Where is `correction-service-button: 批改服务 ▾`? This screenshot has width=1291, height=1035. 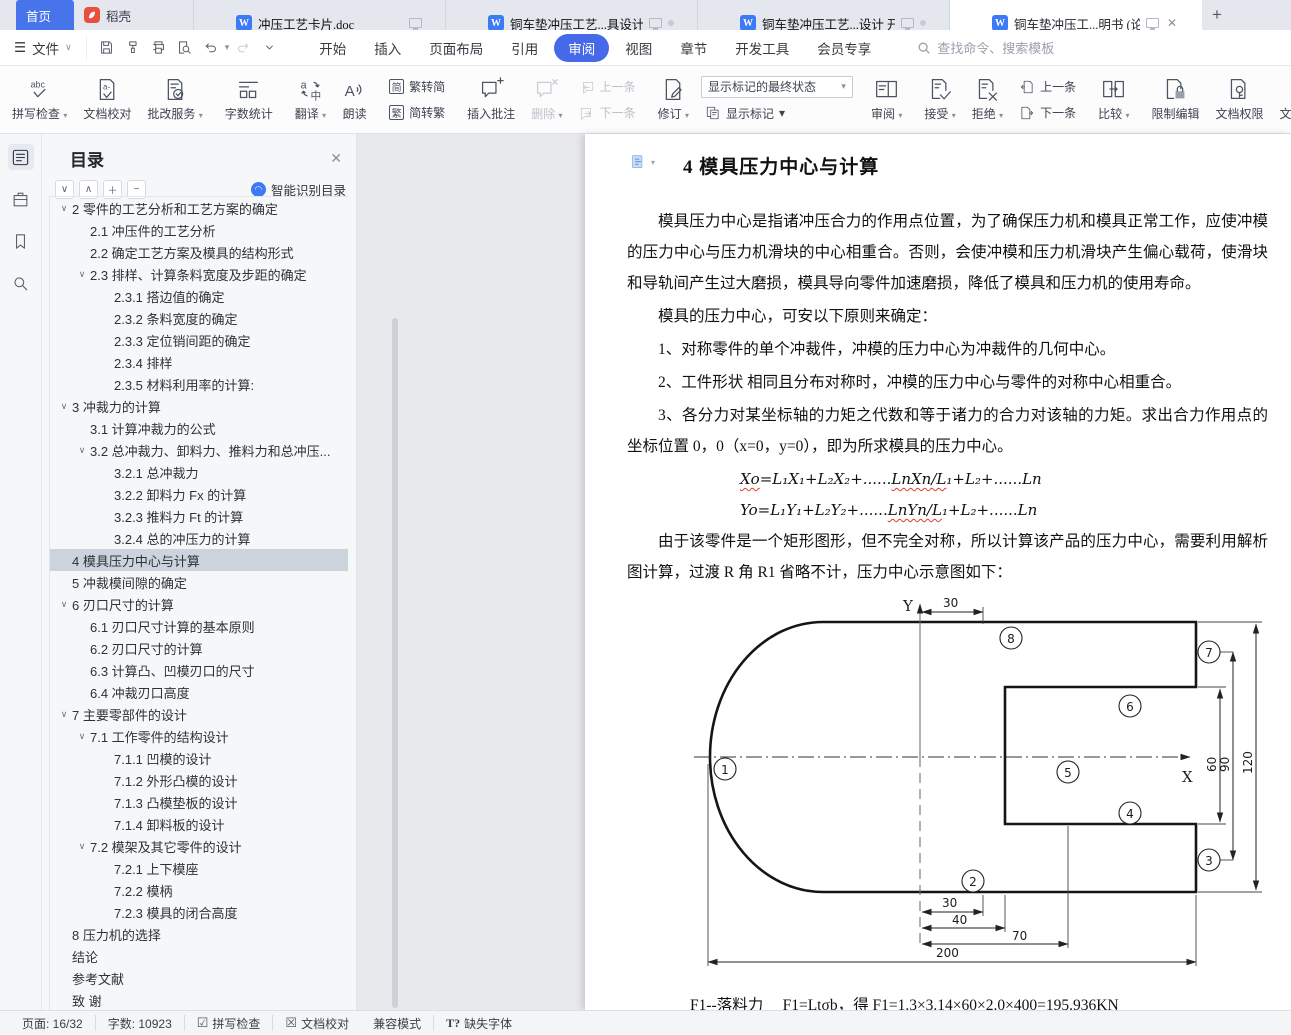 correction-service-button: 批改服务 ▾ is located at coordinates (174, 100).